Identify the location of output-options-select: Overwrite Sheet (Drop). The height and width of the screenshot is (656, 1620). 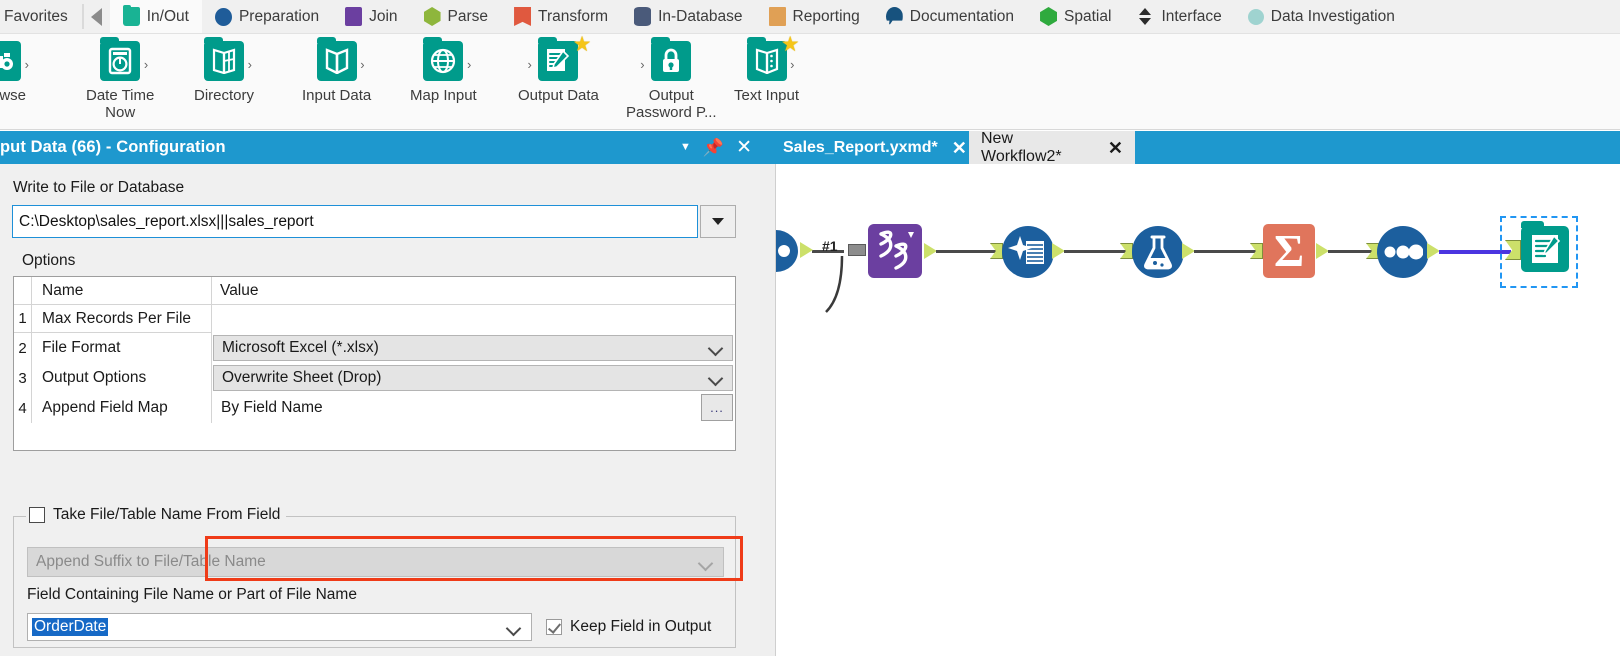
(473, 378).